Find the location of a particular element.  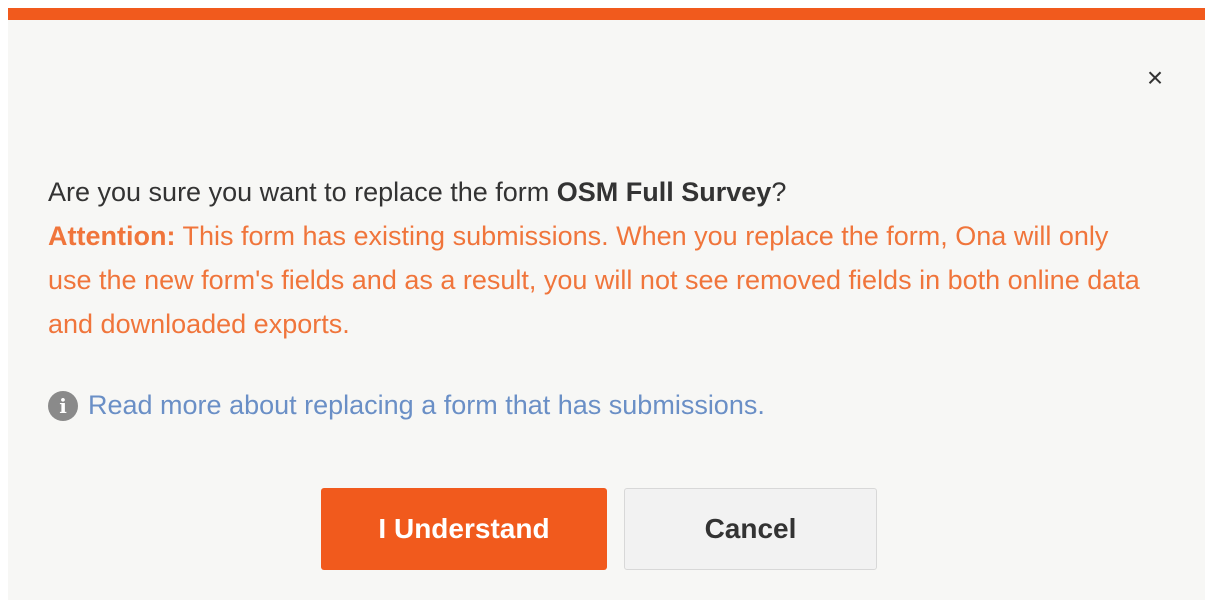

close-icon: × is located at coordinates (1155, 78).